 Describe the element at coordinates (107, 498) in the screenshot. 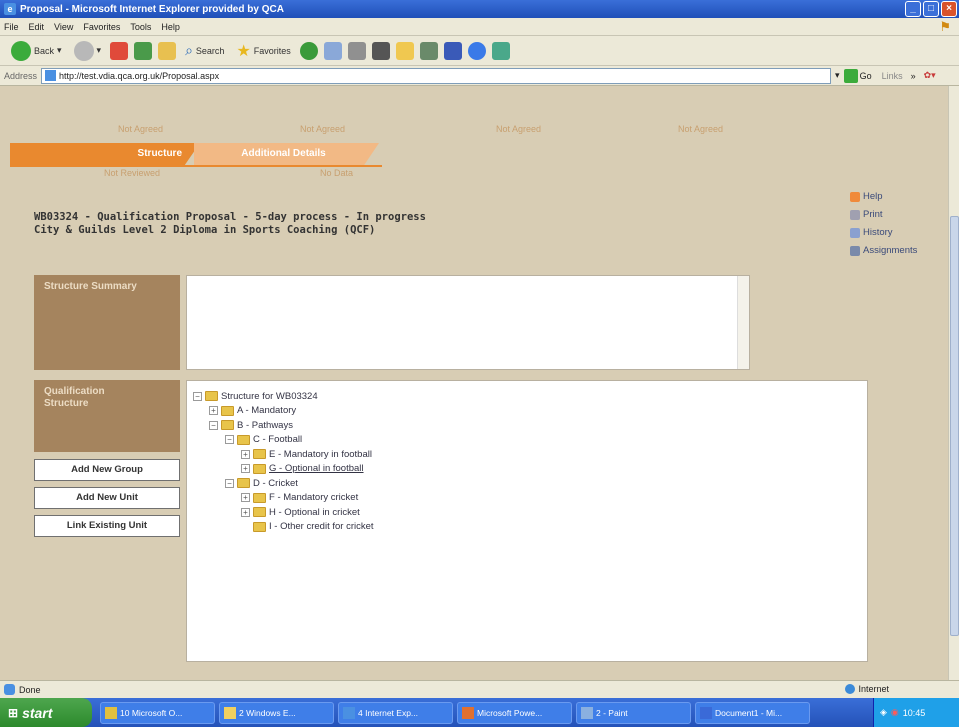

I see `add-new-unit-button: Add New Unit` at that location.